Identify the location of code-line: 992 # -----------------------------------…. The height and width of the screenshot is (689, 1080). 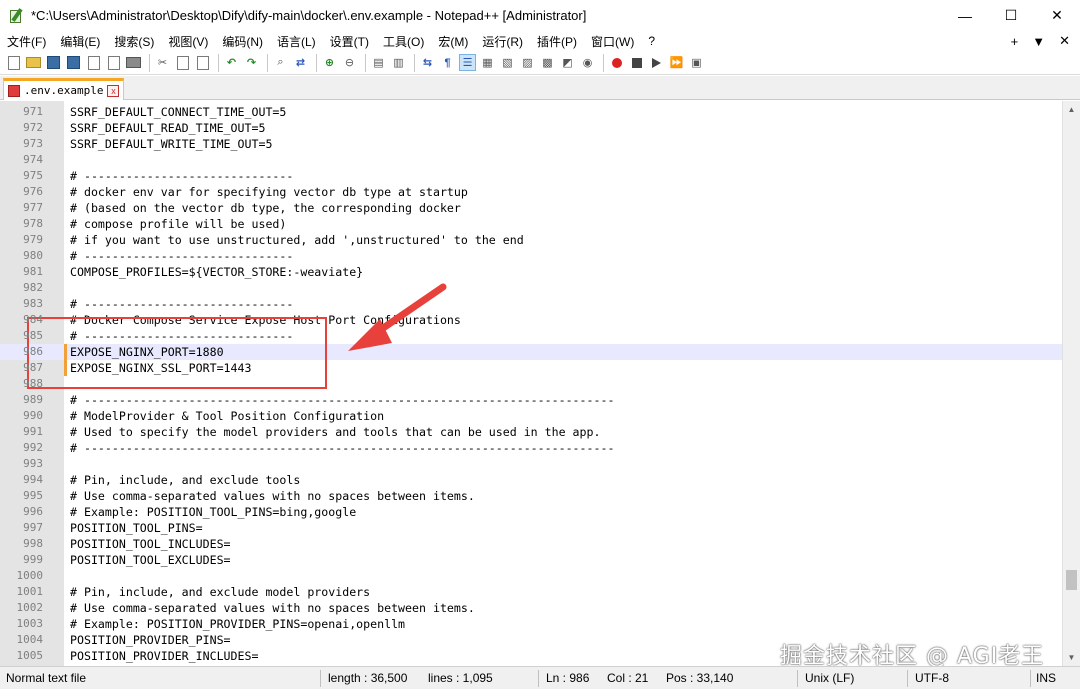
(531, 448).